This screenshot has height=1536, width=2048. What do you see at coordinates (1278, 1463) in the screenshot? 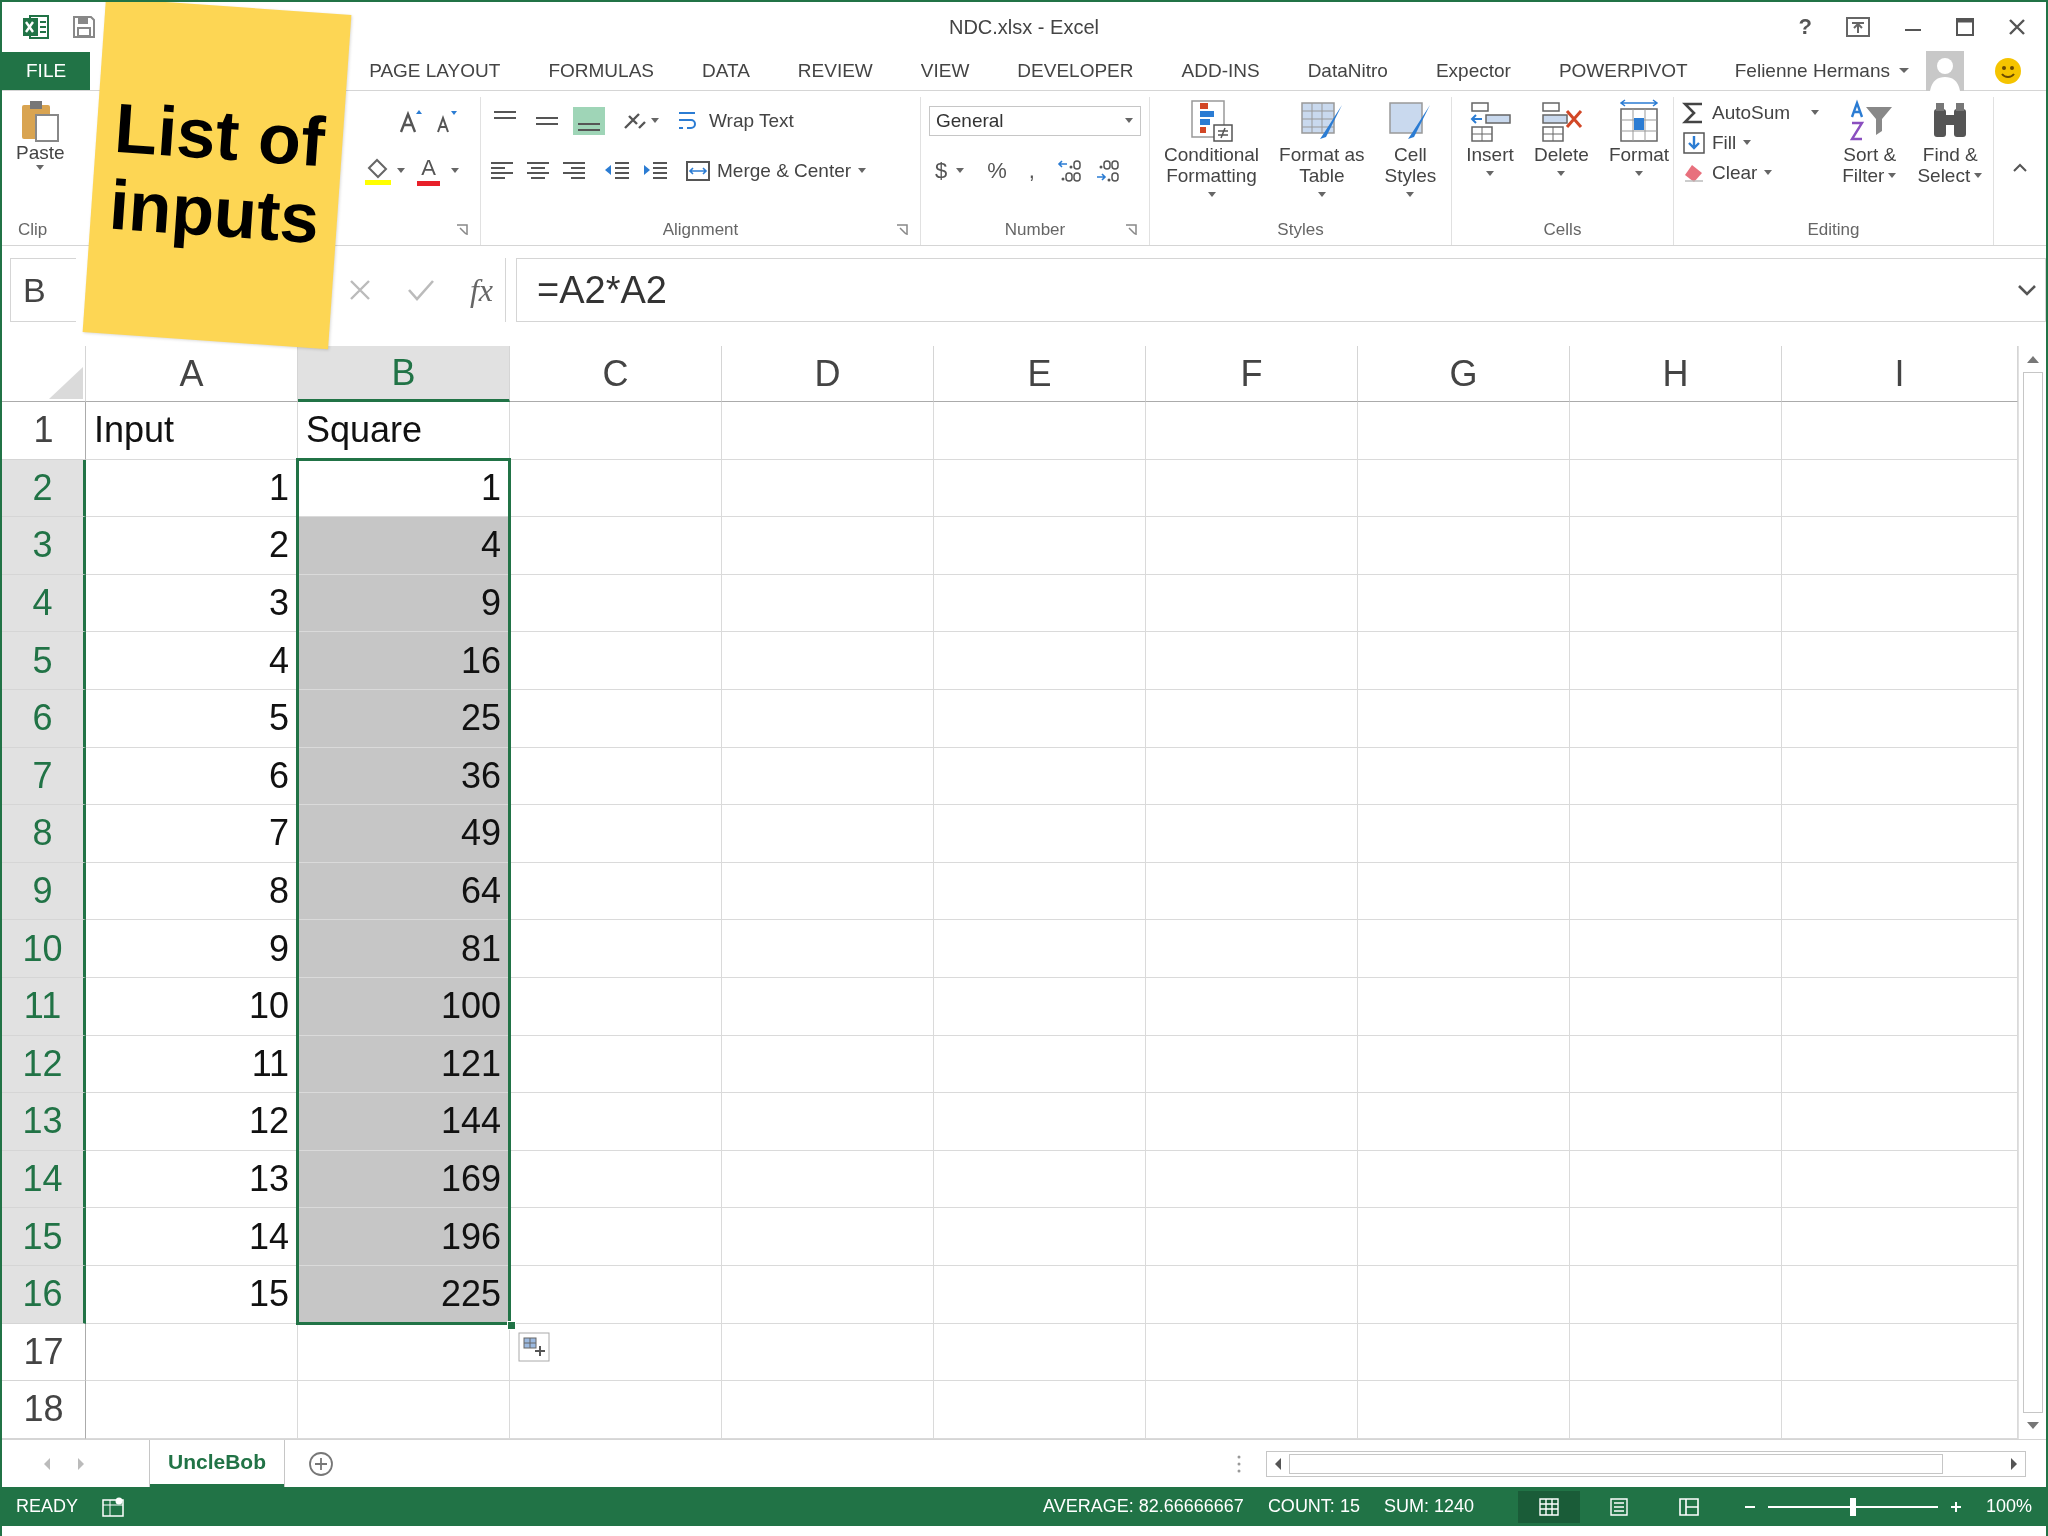
I see `scroll-left-icon` at bounding box center [1278, 1463].